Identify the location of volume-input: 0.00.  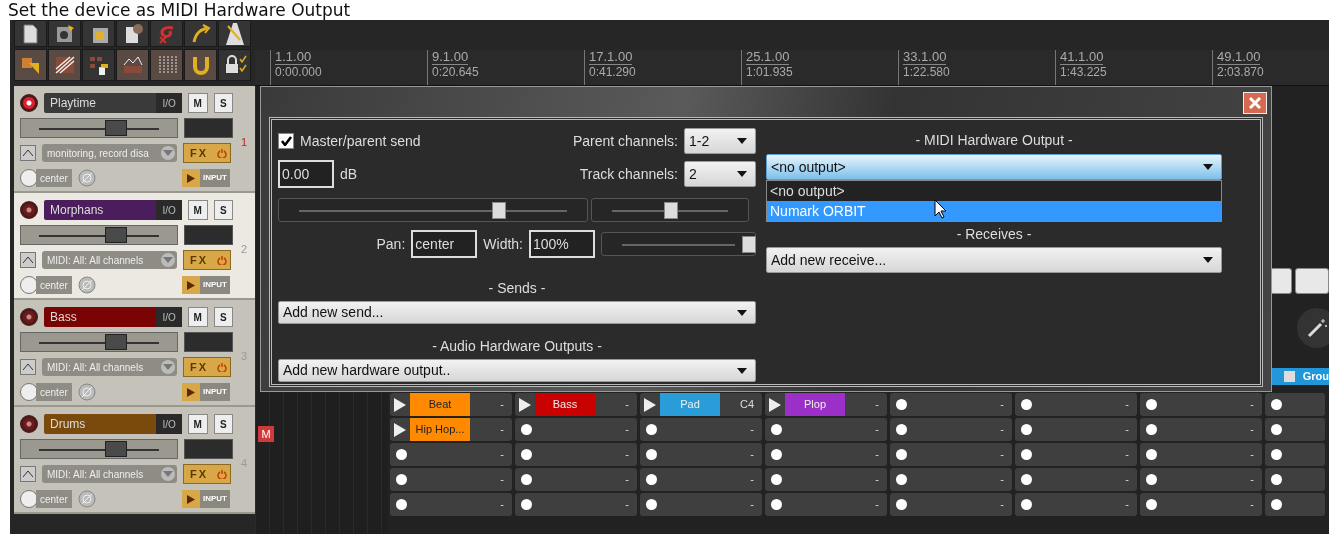
(306, 174).